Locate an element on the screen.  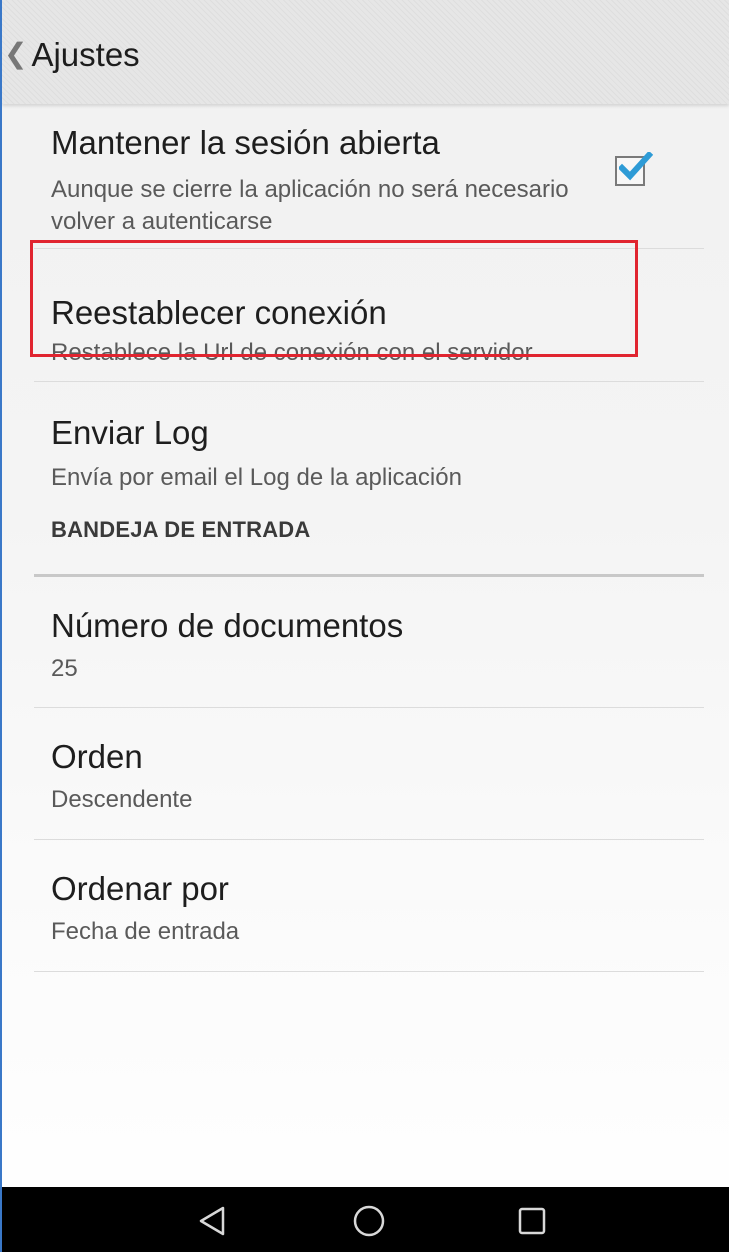
system-navigation-bar is located at coordinates (365, 1219).